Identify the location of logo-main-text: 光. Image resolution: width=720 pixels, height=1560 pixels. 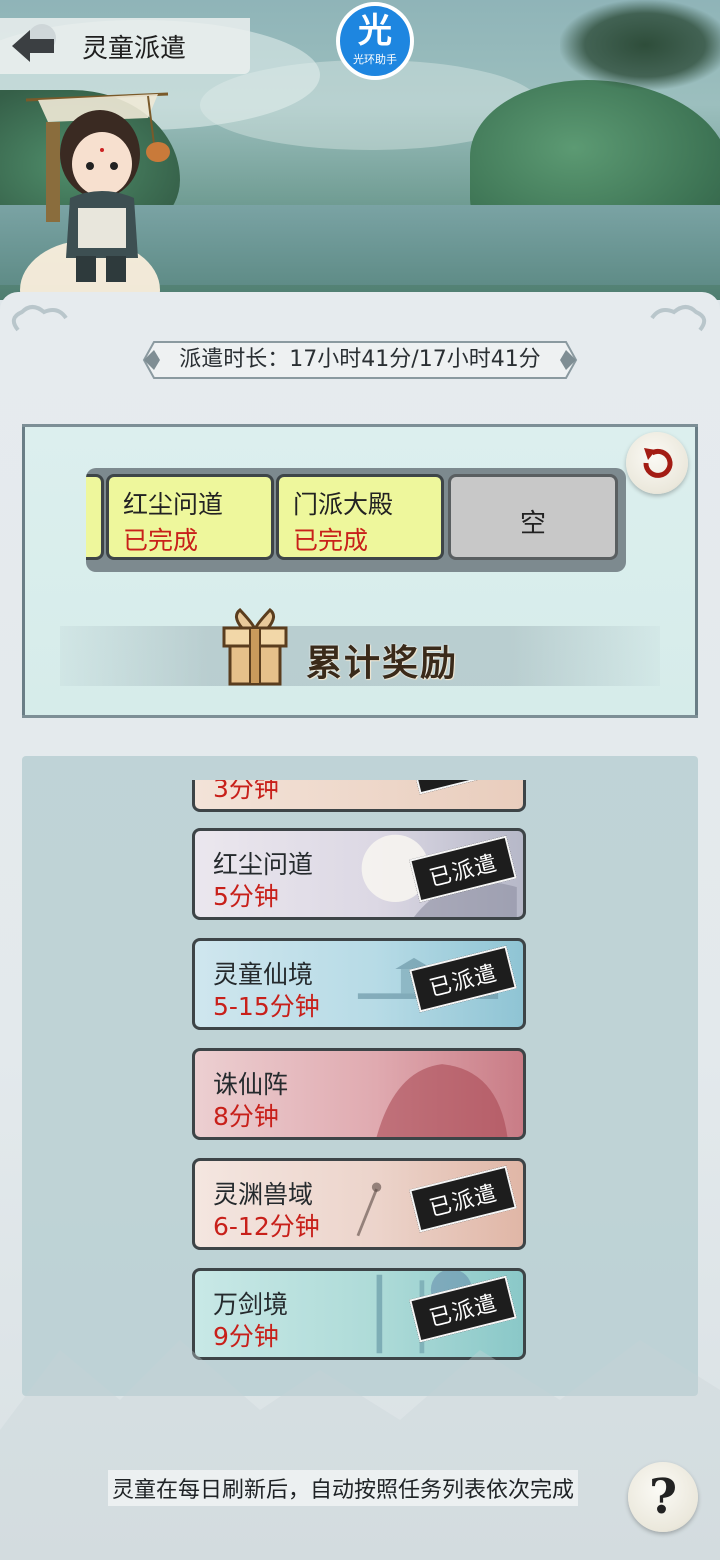
(375, 31).